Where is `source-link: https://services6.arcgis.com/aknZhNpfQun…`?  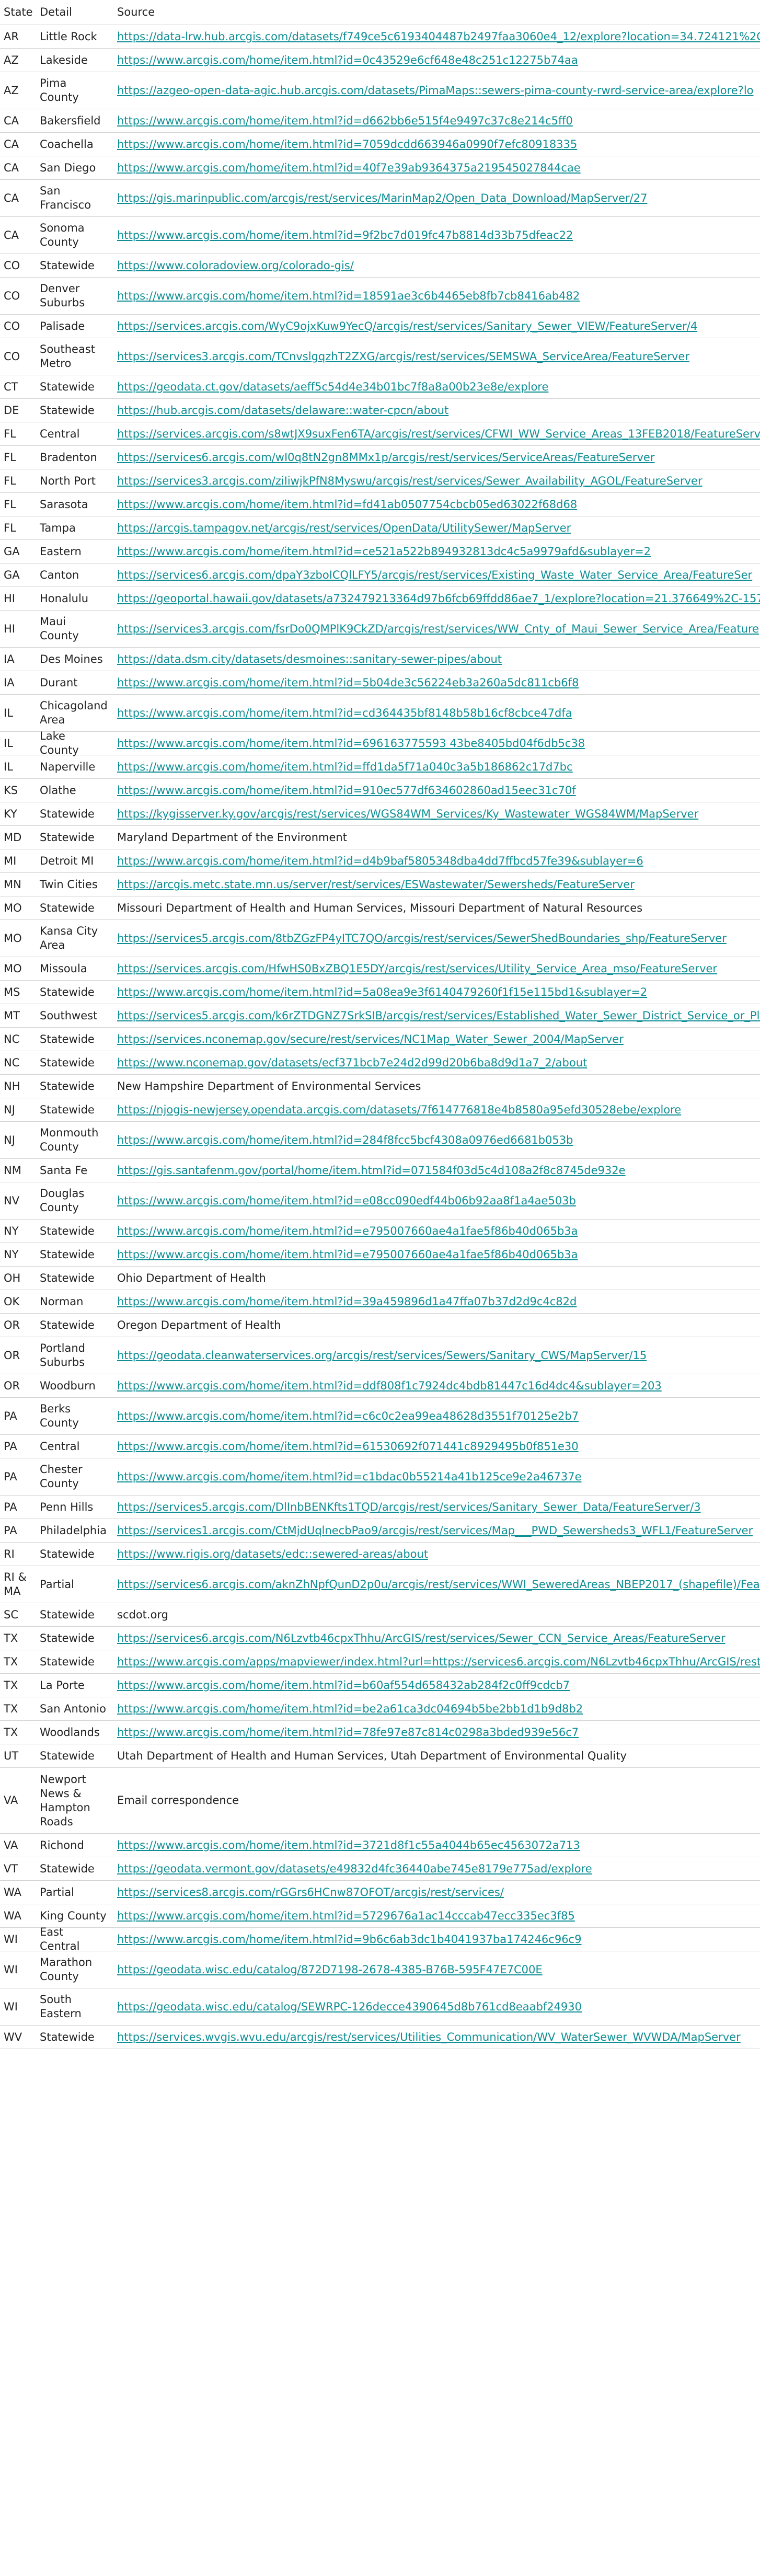 source-link: https://services6.arcgis.com/aknZhNpfQun… is located at coordinates (438, 1584).